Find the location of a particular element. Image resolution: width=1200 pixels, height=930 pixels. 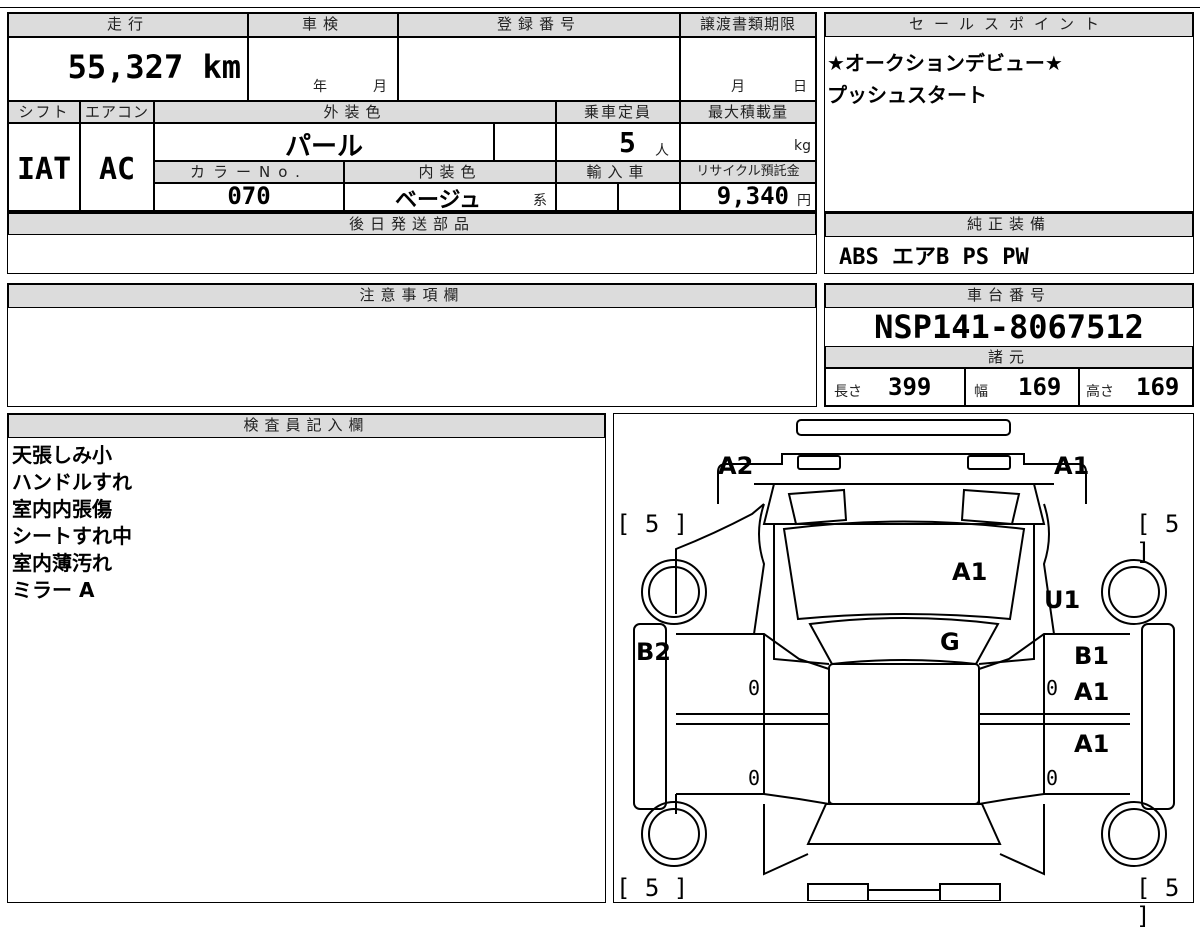

rear-bumper-right is located at coordinates (970, 892).